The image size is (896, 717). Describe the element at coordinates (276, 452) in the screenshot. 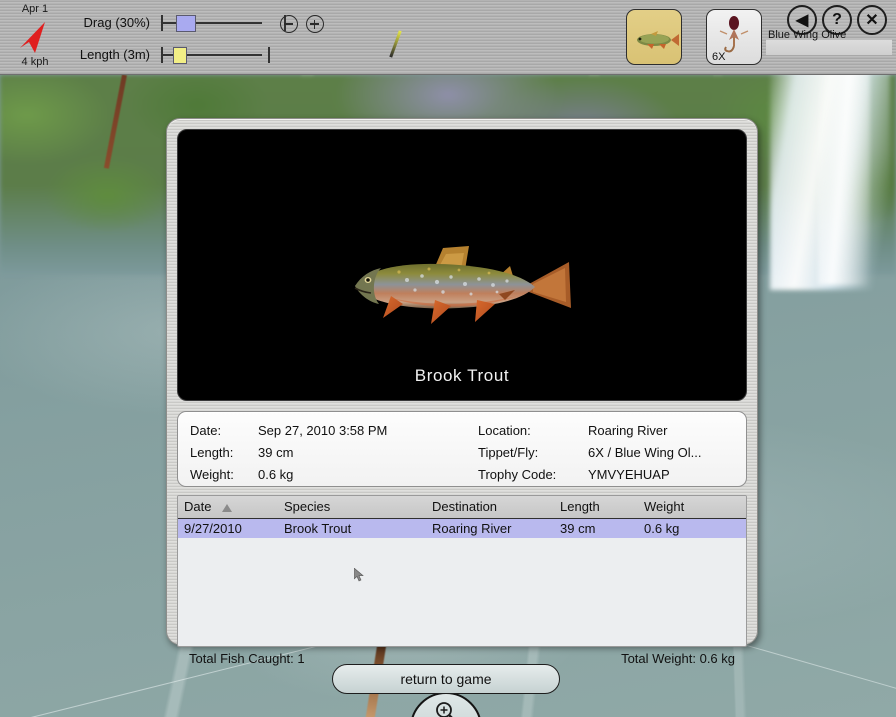

I see `detail-length-value: 39 cm` at that location.